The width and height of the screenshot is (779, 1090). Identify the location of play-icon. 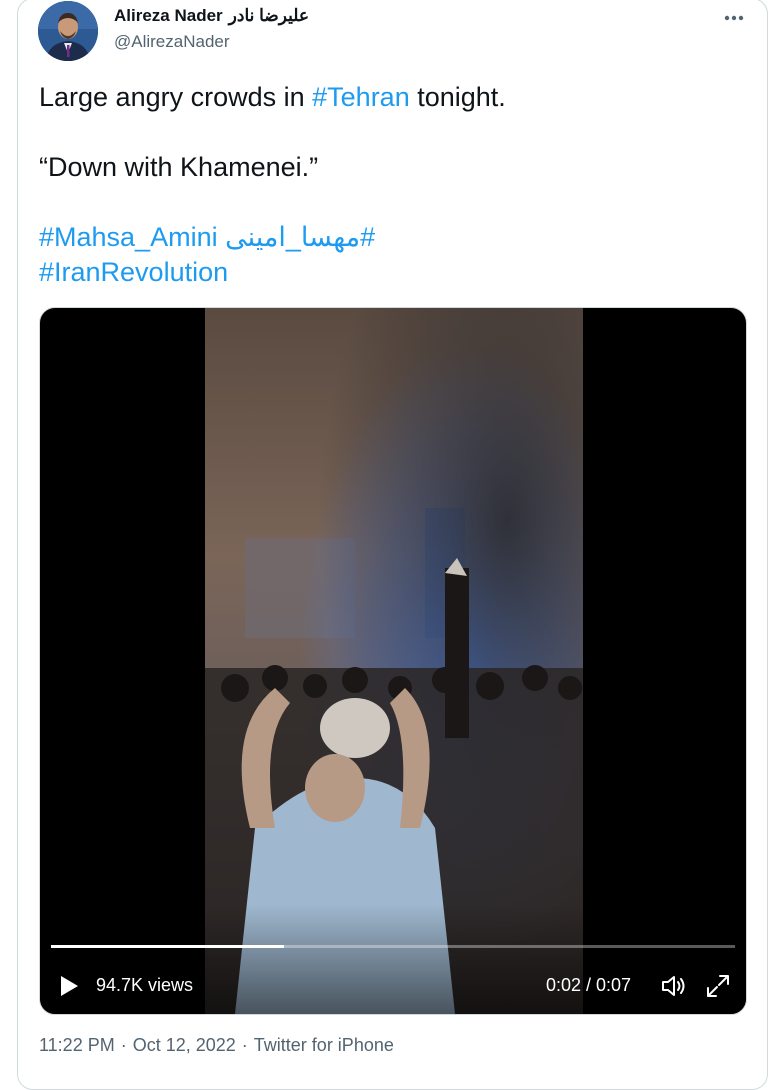
(69, 986).